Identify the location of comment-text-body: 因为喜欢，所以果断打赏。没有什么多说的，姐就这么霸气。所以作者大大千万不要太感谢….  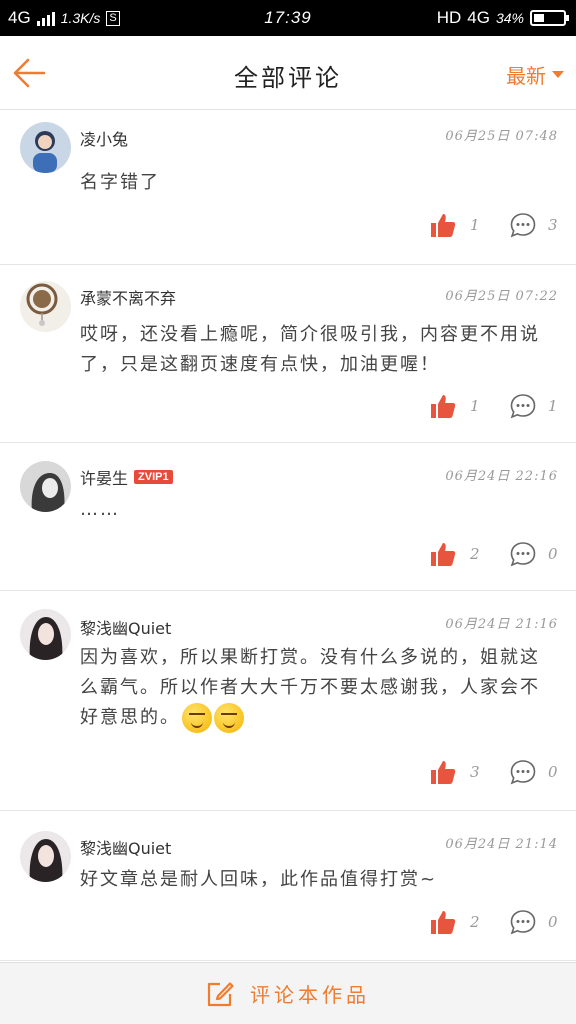
(310, 687).